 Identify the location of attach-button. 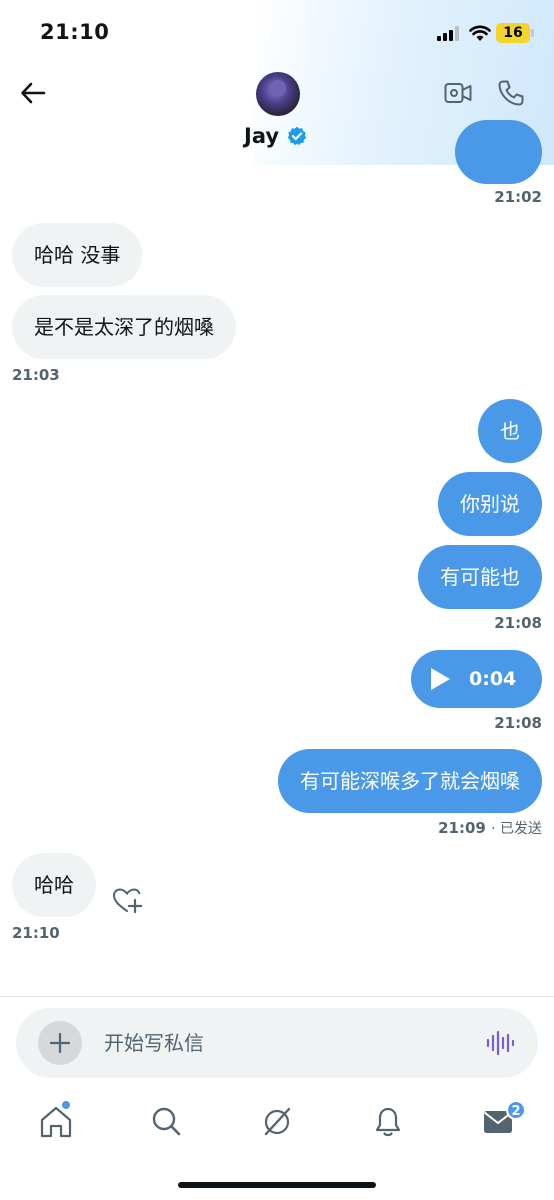
(60, 1043).